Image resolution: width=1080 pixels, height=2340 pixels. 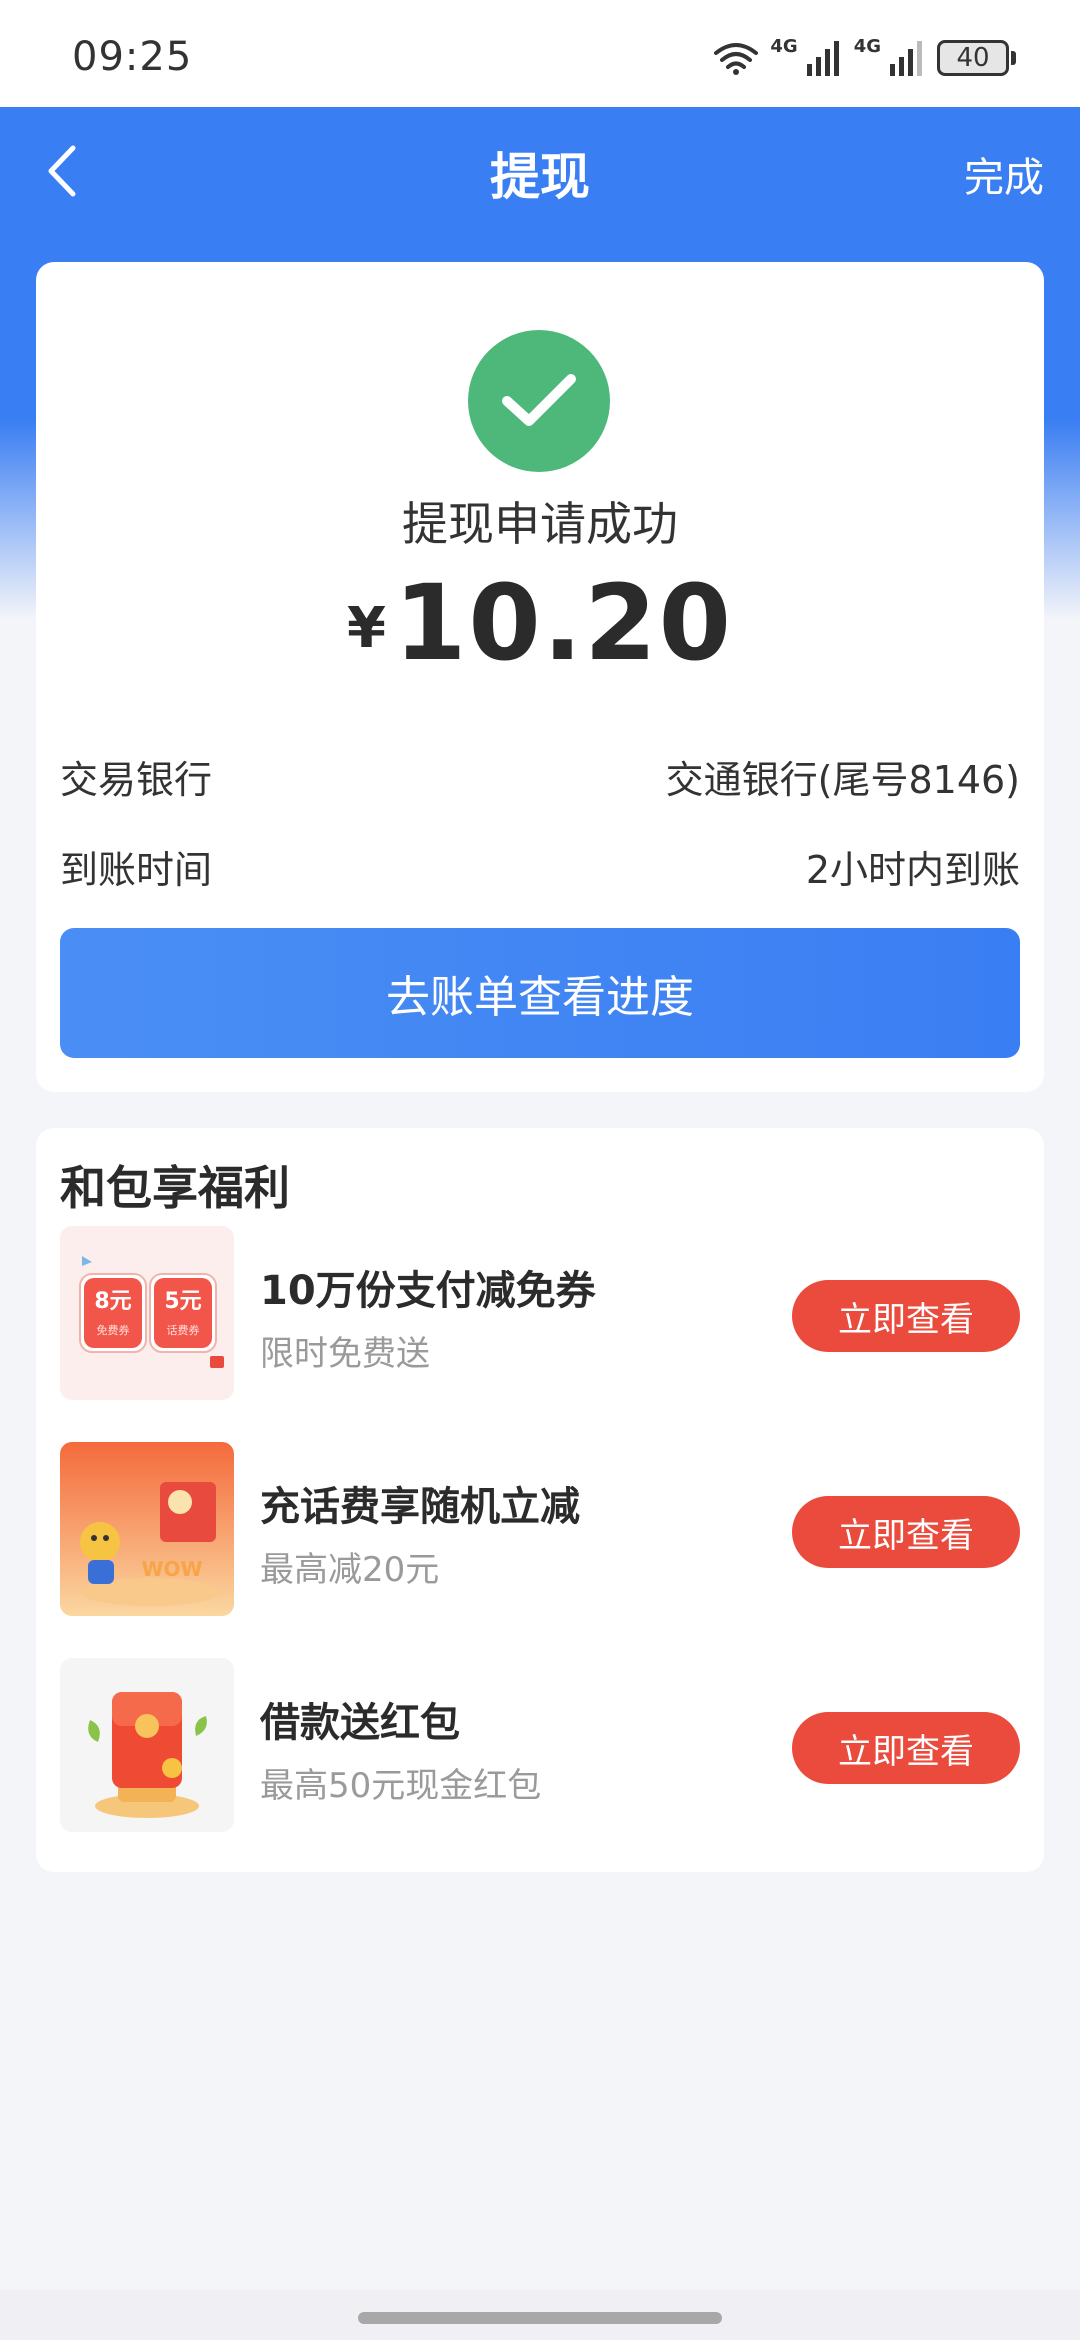 What do you see at coordinates (132, 57) in the screenshot?
I see `status-time: 09:25` at bounding box center [132, 57].